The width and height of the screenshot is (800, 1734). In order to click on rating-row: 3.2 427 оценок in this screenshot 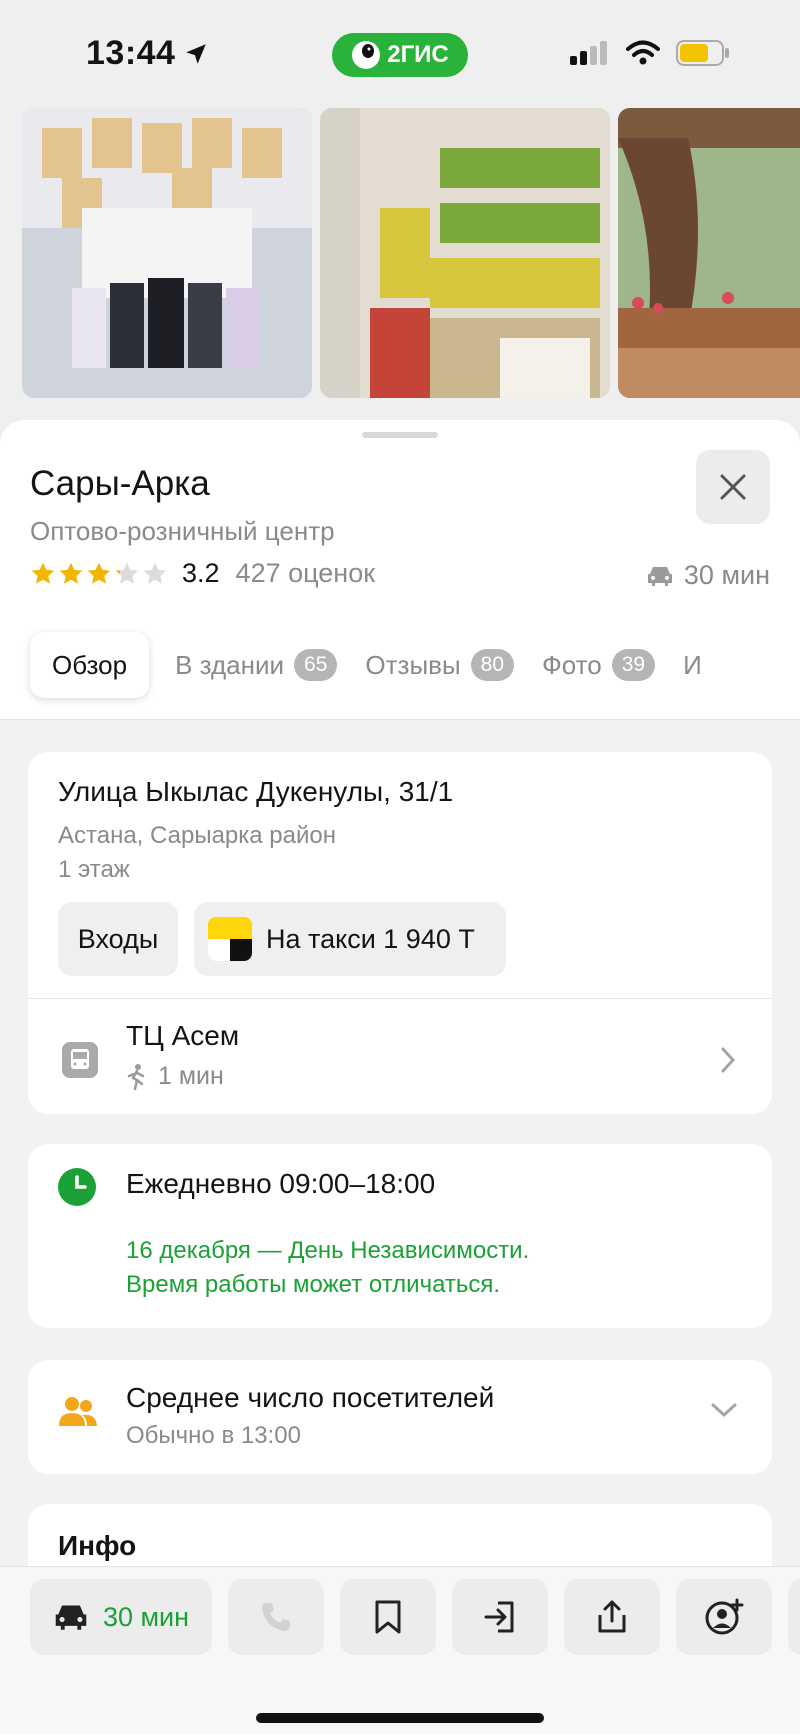, I will do `click(202, 573)`.